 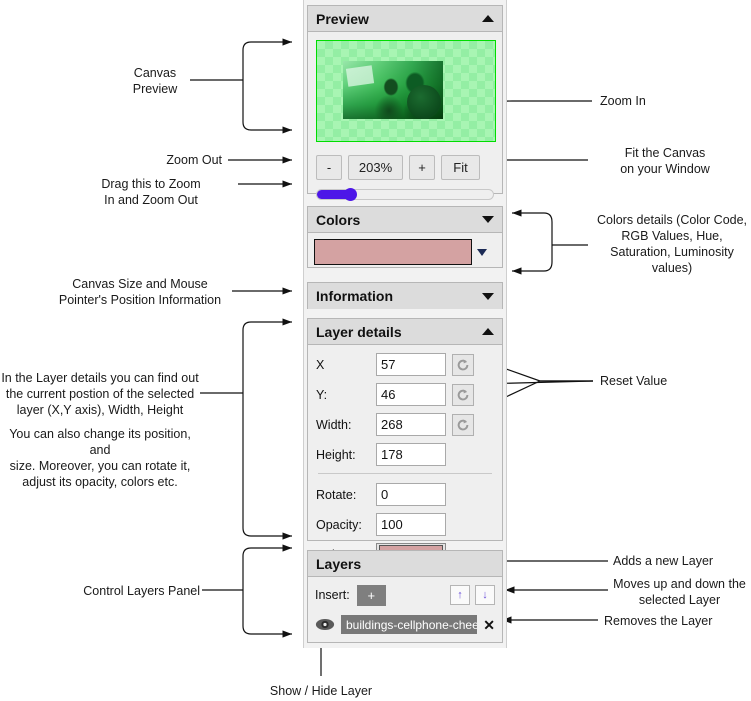 I want to click on zoom-fit-button: Fit, so click(x=460, y=167).